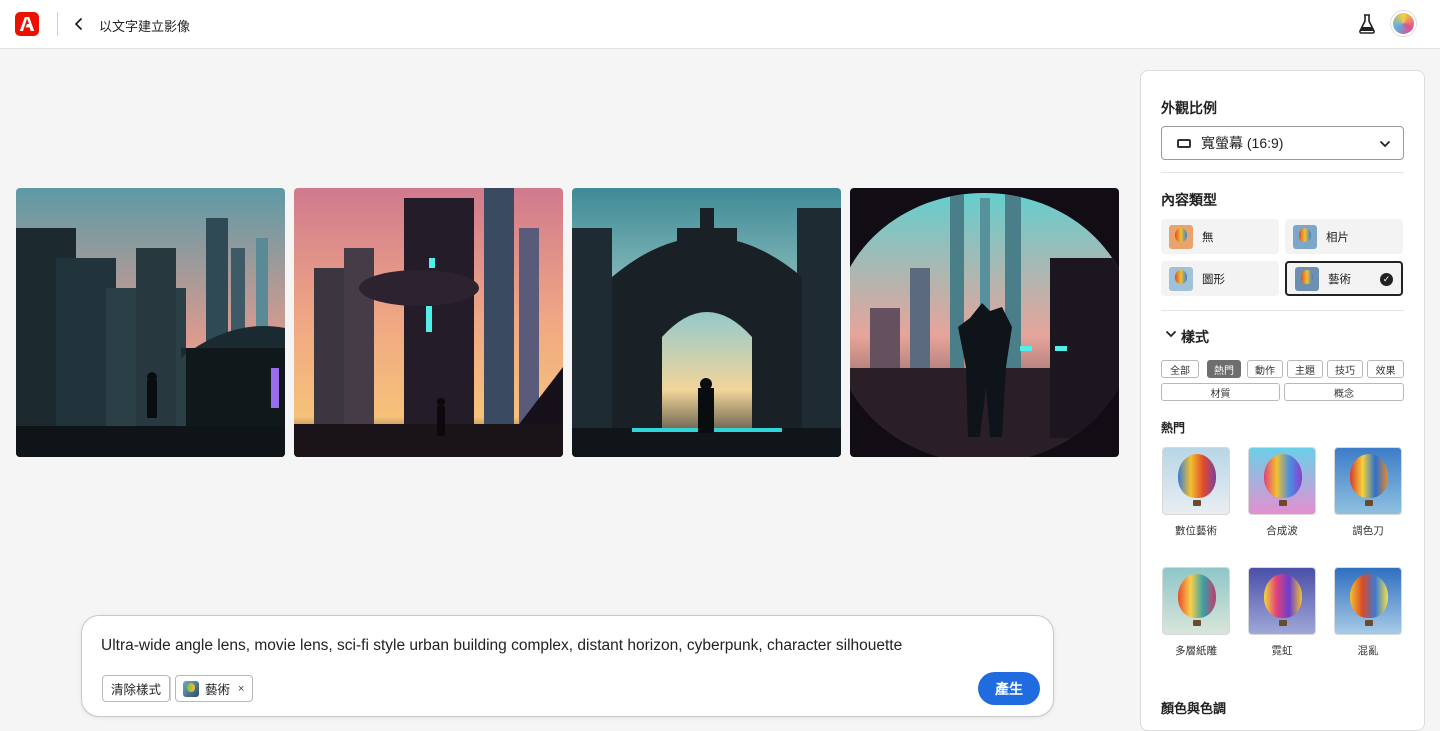  I want to click on chevron-left-icon, so click(80, 24).